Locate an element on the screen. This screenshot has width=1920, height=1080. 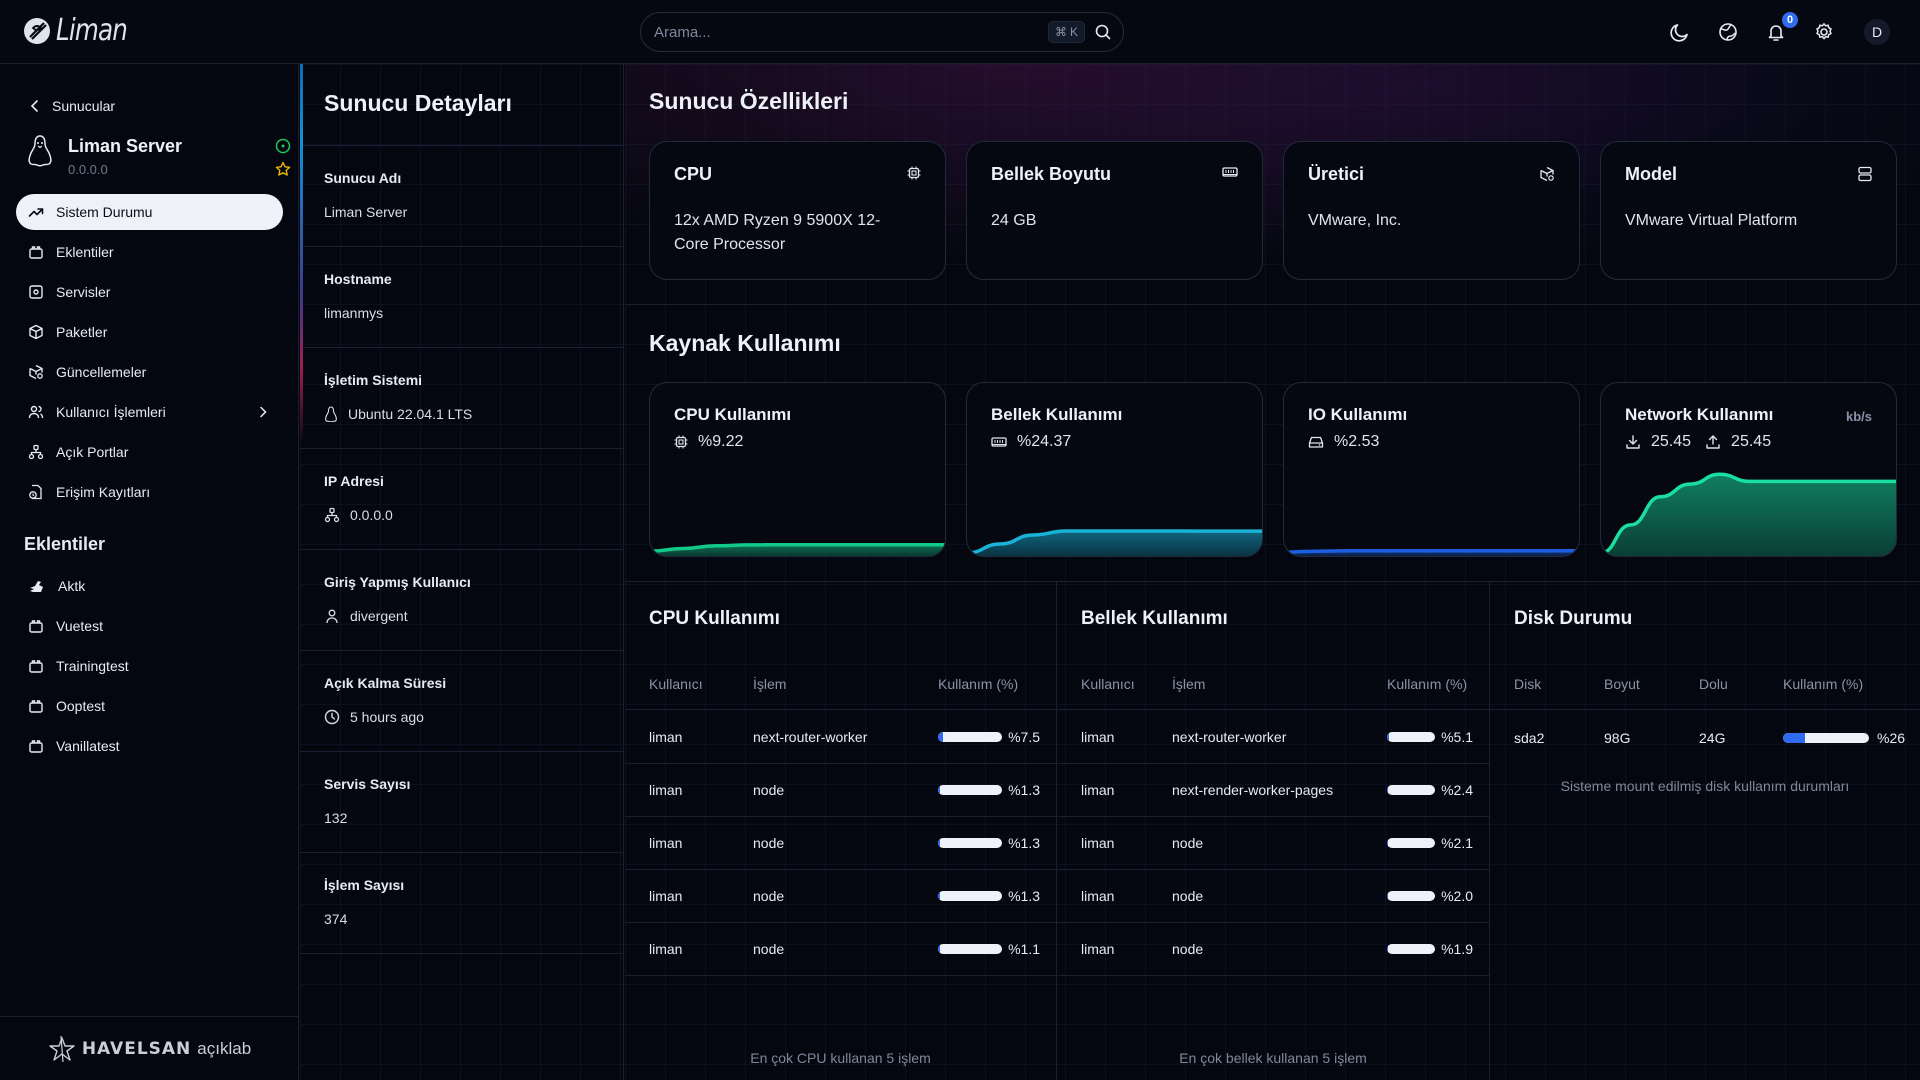
havelsan-star-icon is located at coordinates (62, 1048).